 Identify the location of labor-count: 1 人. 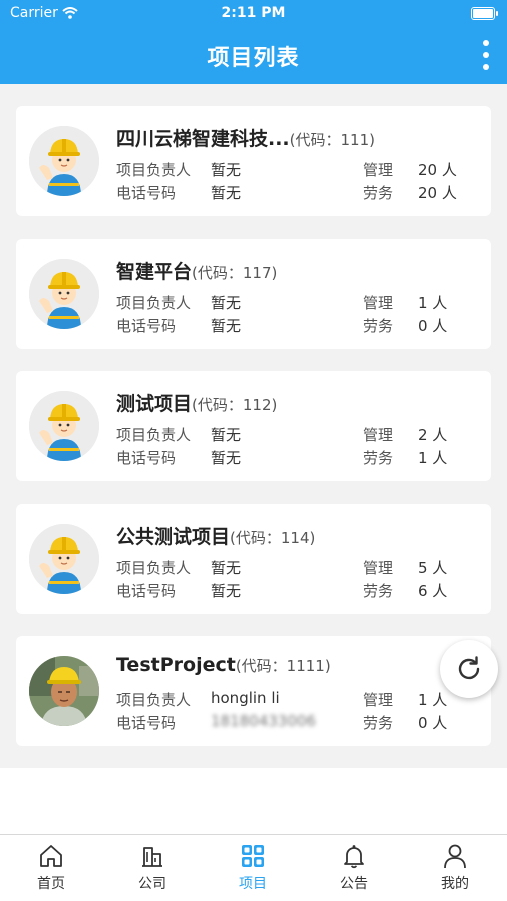
(433, 458).